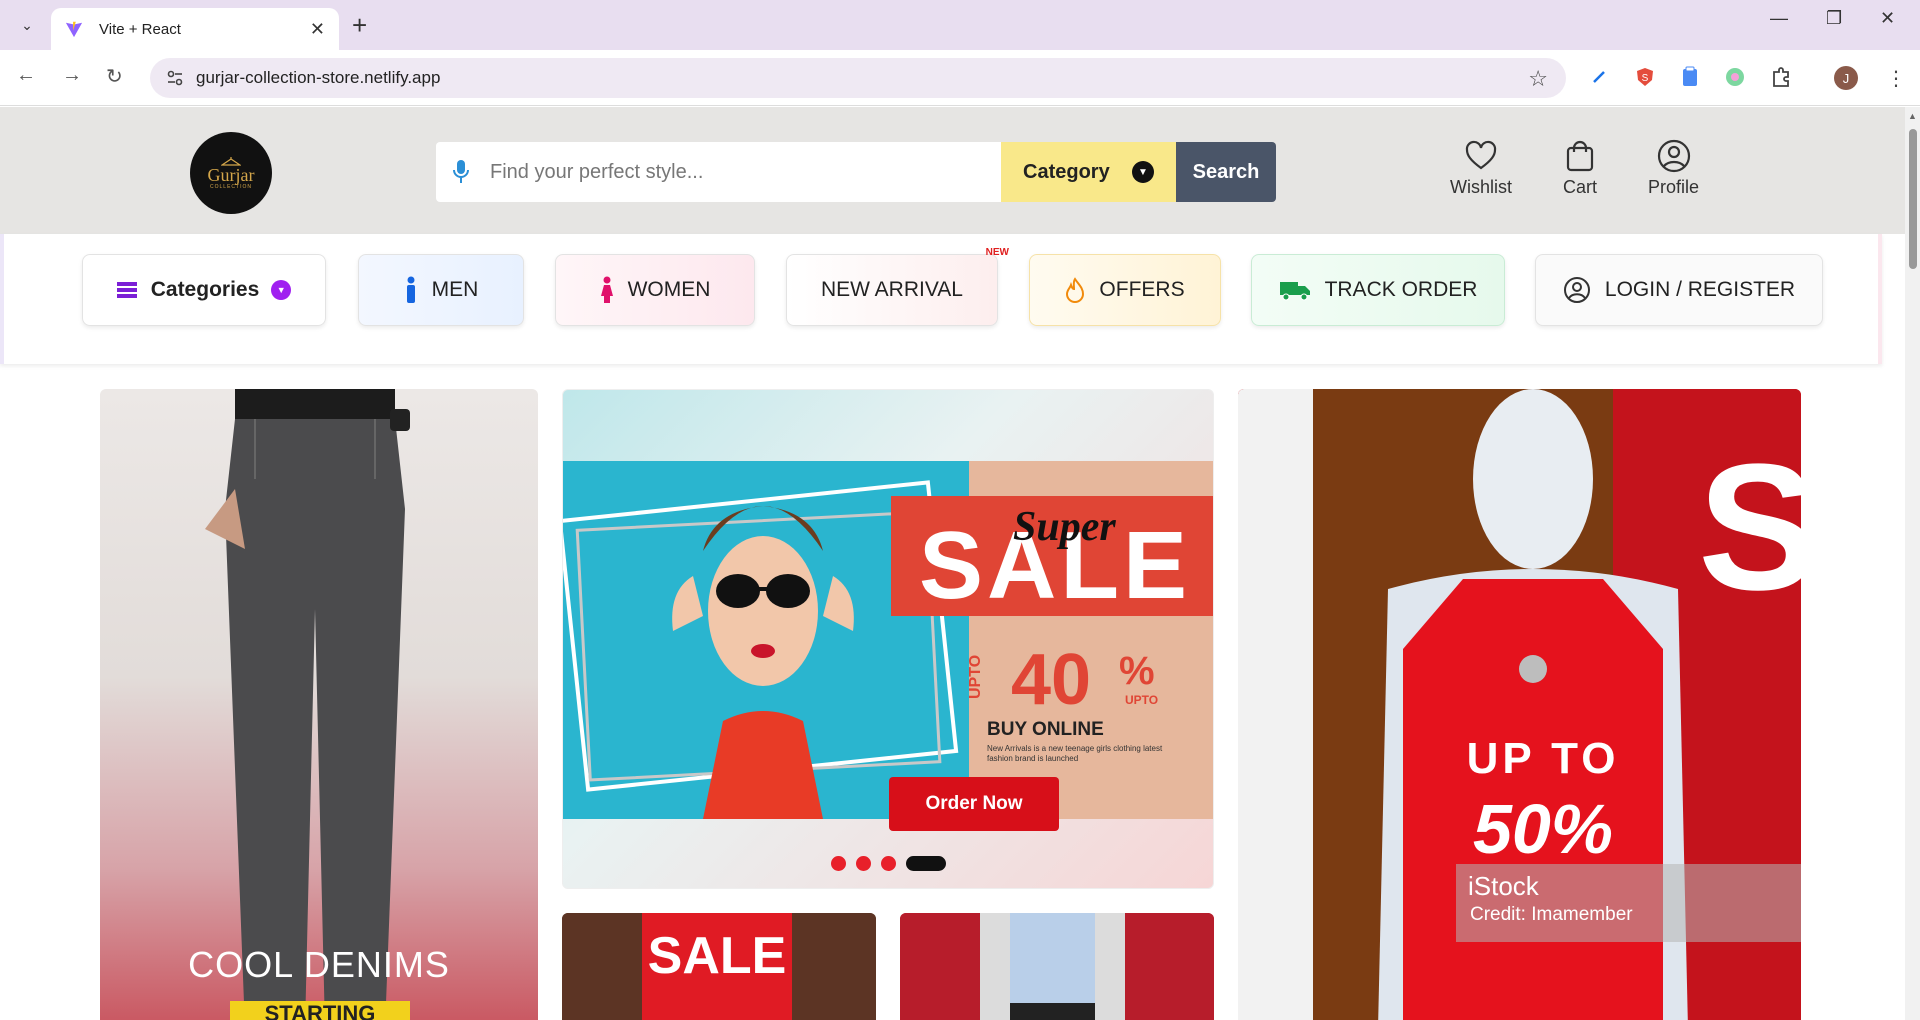  Describe the element at coordinates (319, 964) in the screenshot. I see `denims-title: COOL DENIMS` at that location.